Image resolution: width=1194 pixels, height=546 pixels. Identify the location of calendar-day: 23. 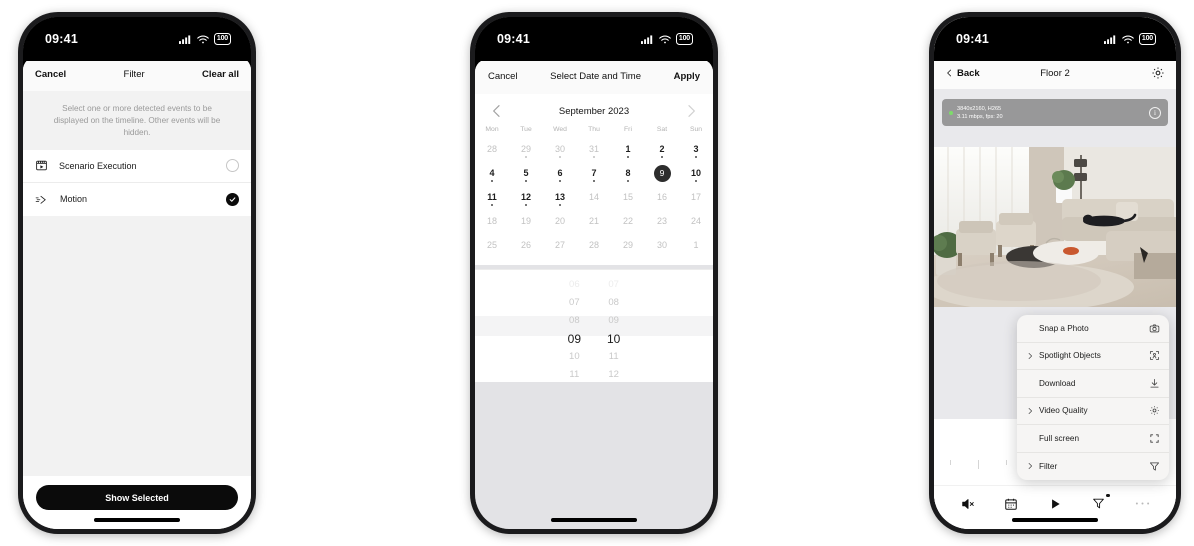
(662, 223).